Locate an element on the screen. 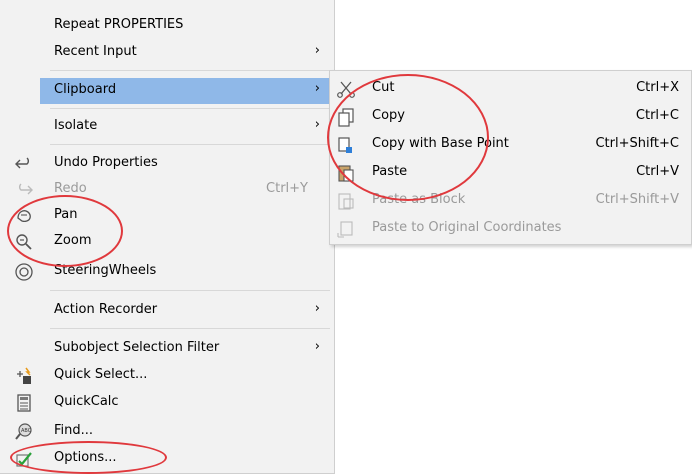 This screenshot has height=474, width=692. menu-item-label: QuickCalc is located at coordinates (86, 401).